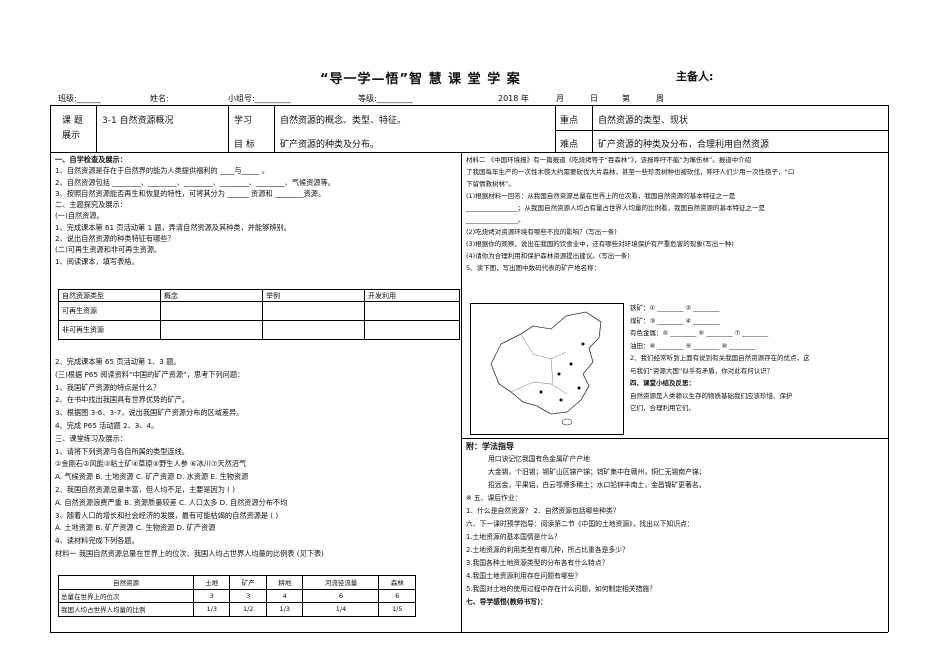 The image size is (945, 651). What do you see at coordinates (539, 459) in the screenshot?
I see `text-line: 用口诀记忆我国有色金属矿产产地` at bounding box center [539, 459].